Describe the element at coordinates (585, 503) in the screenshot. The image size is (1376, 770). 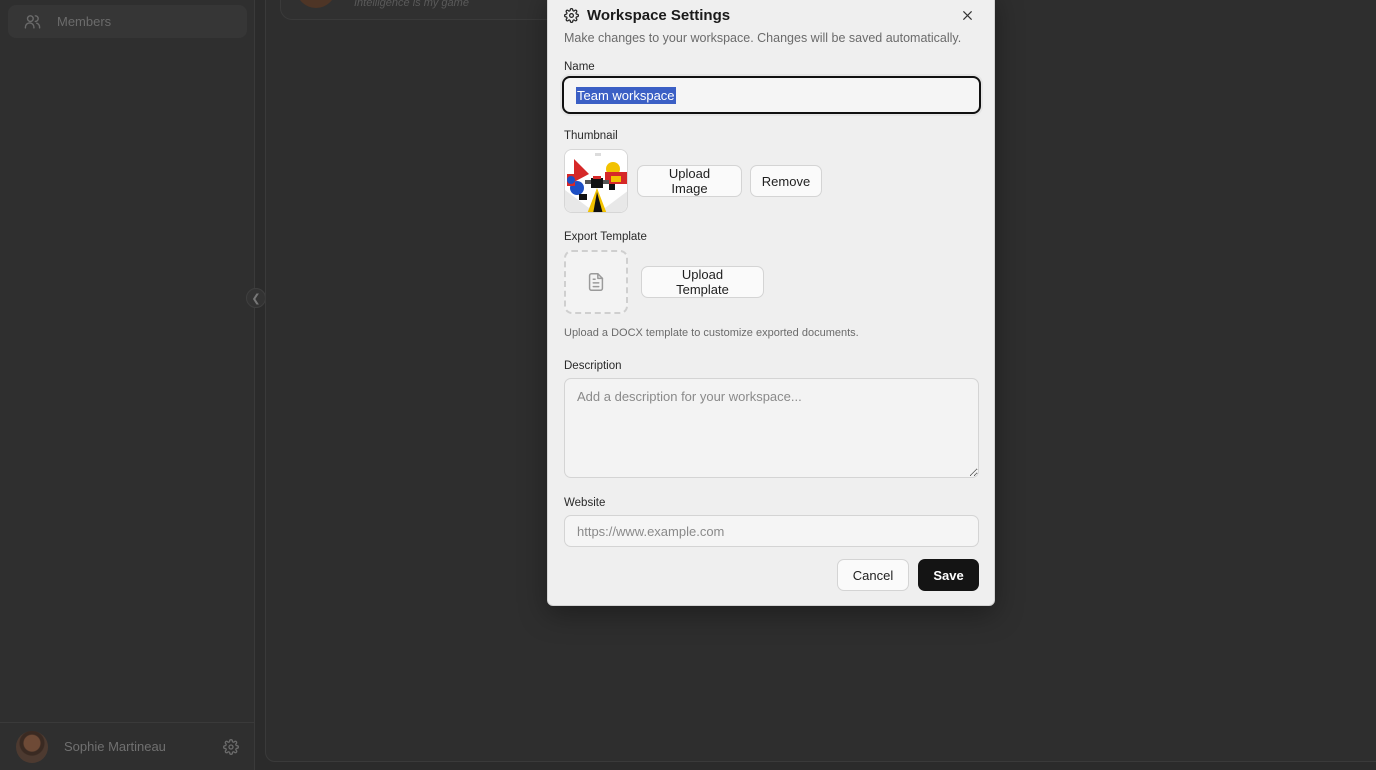
I see `website-label: Website` at that location.